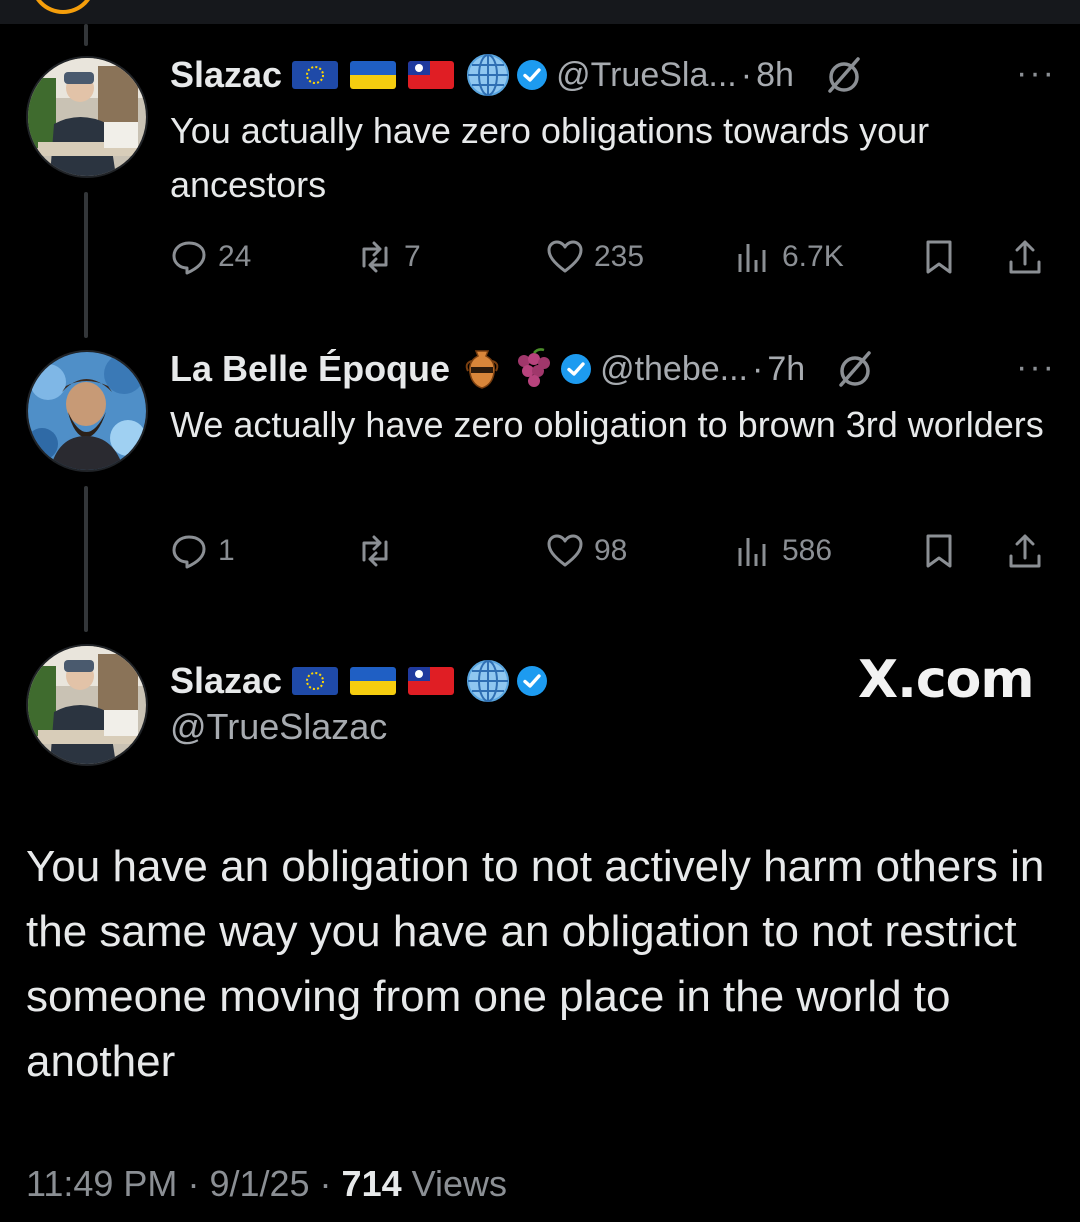 Image resolution: width=1080 pixels, height=1222 pixels. What do you see at coordinates (235, 256) in the screenshot?
I see `reply-count: 24` at bounding box center [235, 256].